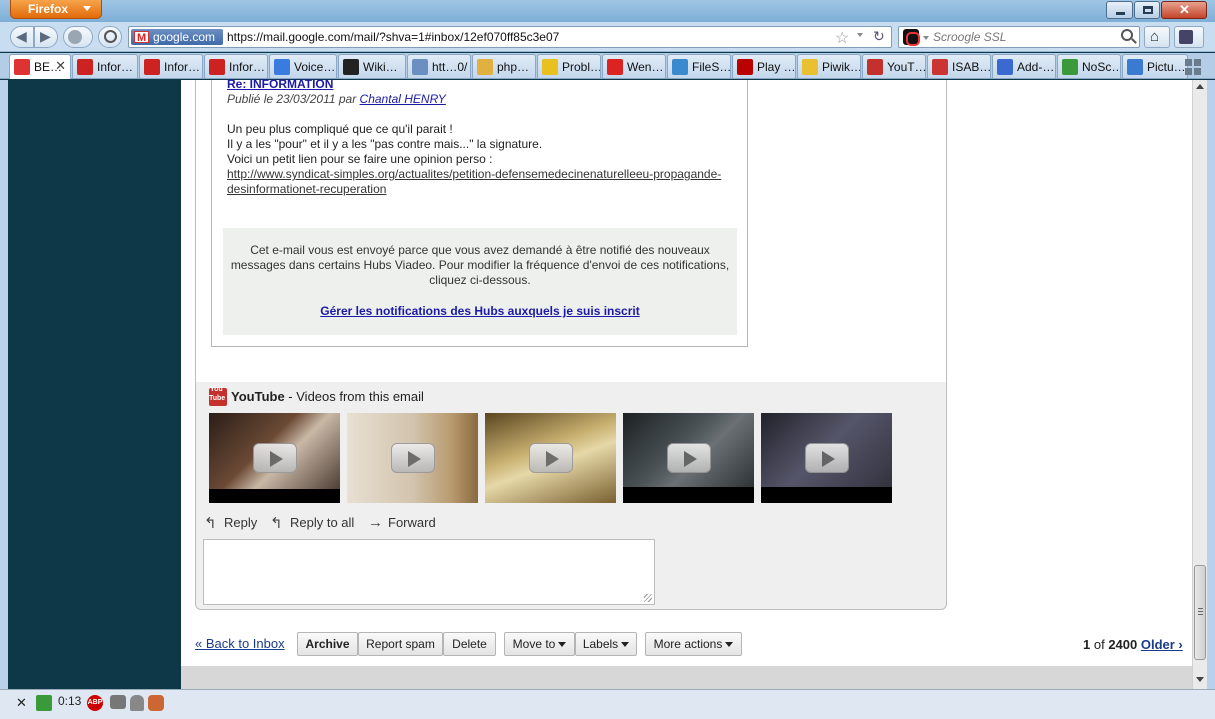 The height and width of the screenshot is (719, 1215). I want to click on close-window-button: ✕, so click(1184, 10).